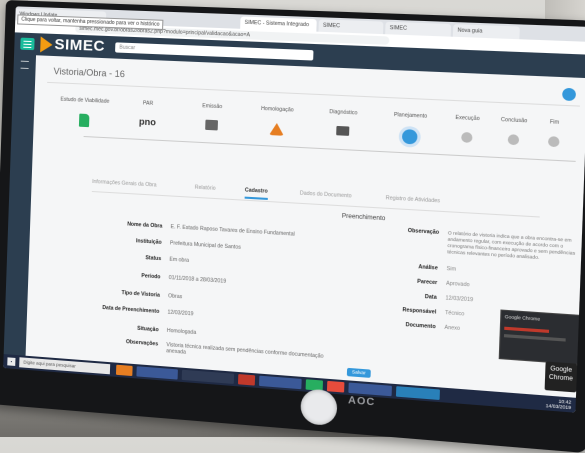 The height and width of the screenshot is (453, 585). What do you see at coordinates (132, 329) in the screenshot?
I see `form-row: Situação Homologada` at bounding box center [132, 329].